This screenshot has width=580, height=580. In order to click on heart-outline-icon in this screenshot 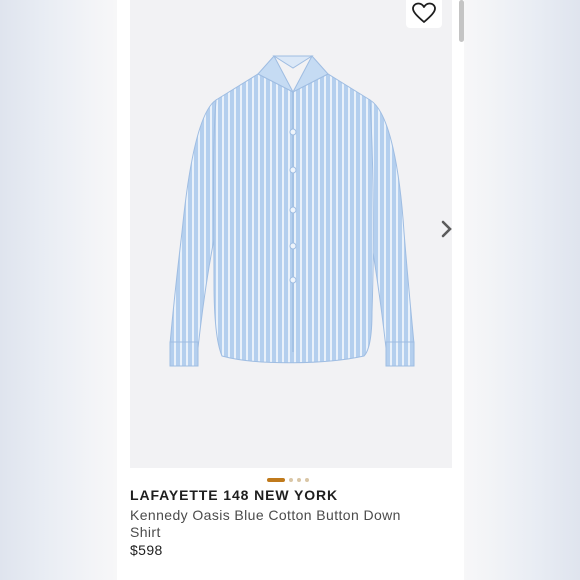, I will do `click(424, 12)`.